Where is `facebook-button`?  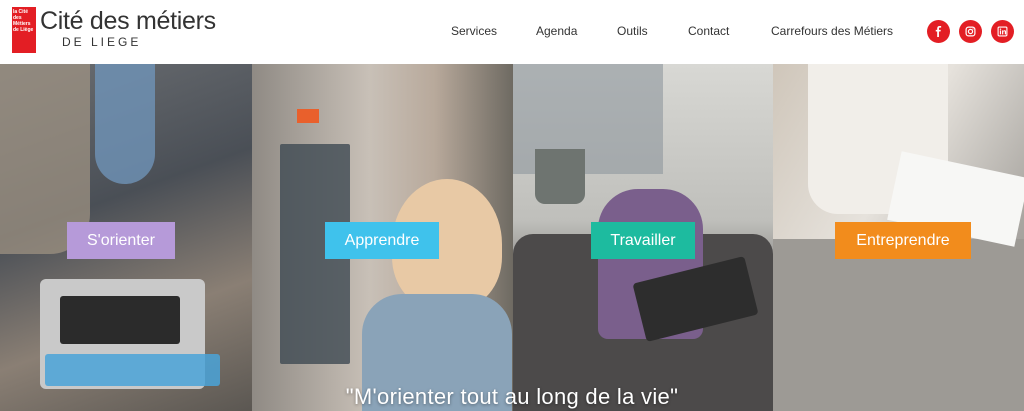 facebook-button is located at coordinates (938, 31).